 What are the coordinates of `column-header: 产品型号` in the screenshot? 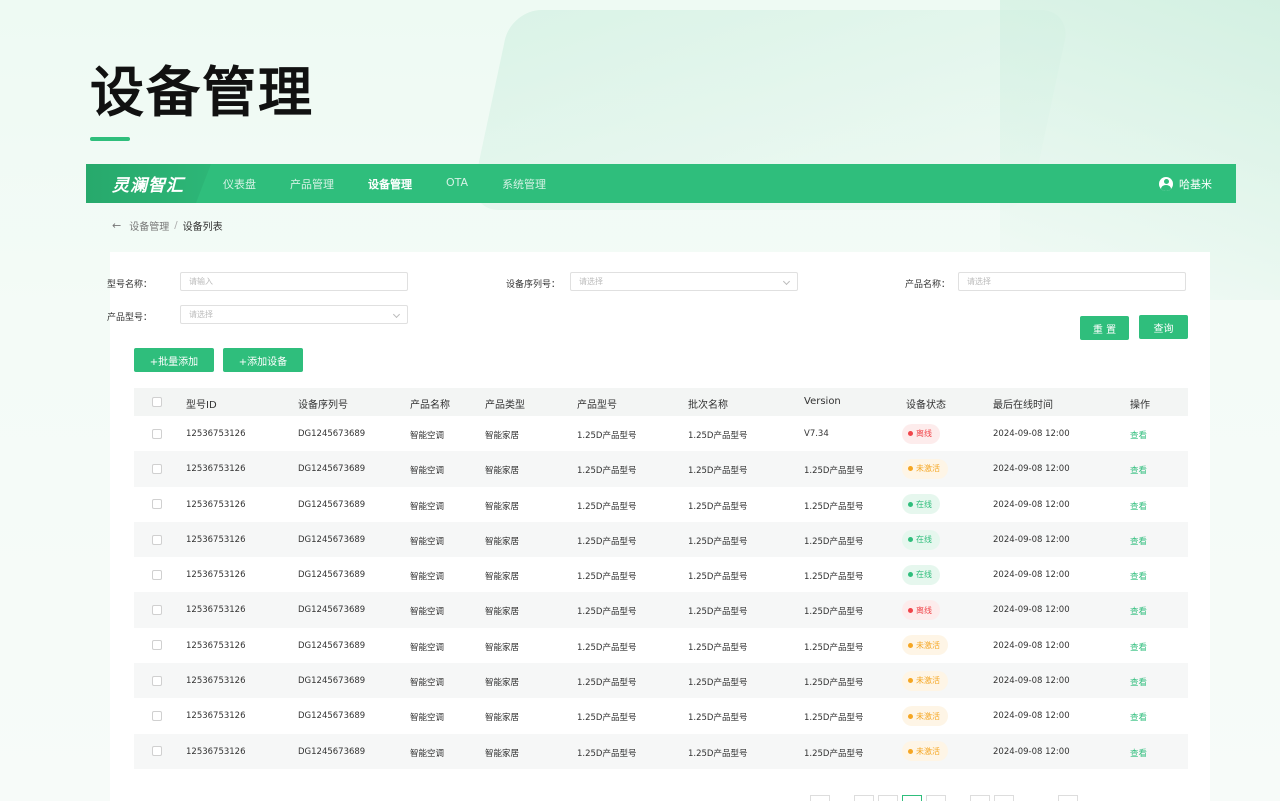 It's located at (597, 405).